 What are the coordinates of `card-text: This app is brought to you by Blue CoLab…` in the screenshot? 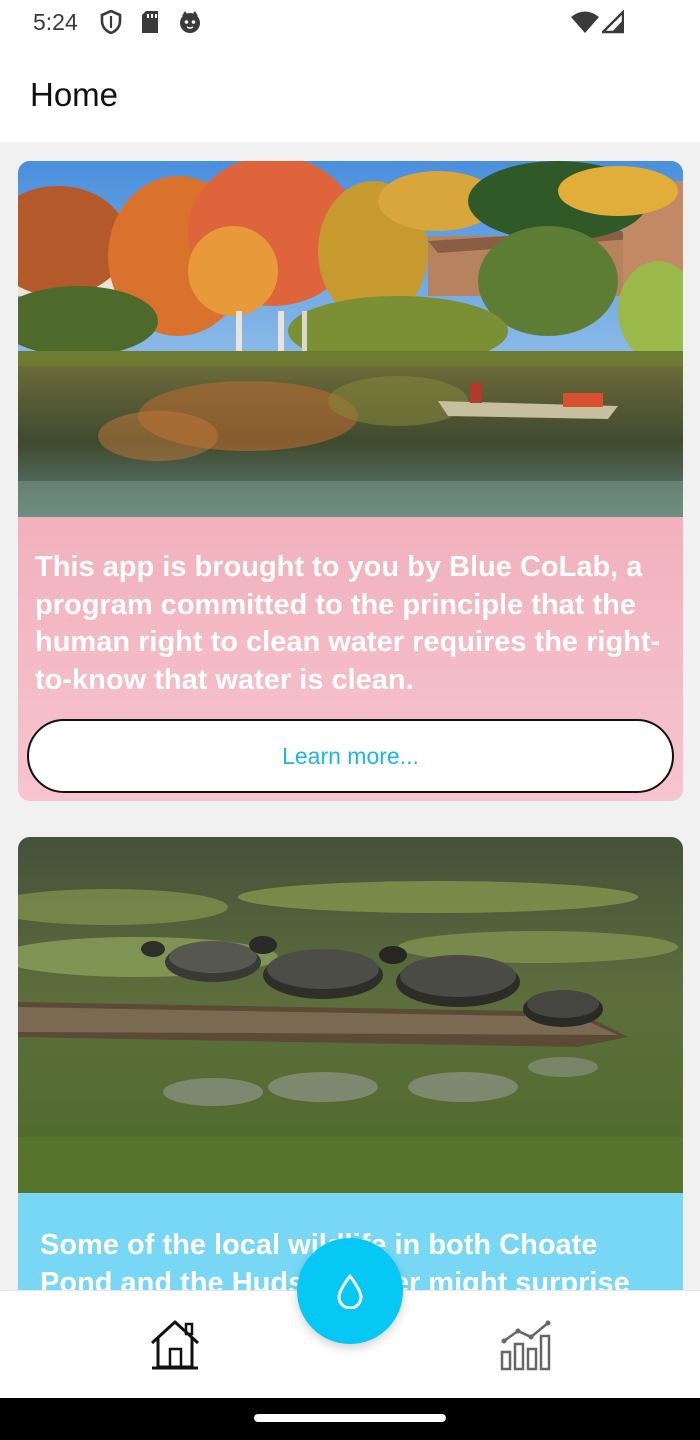 It's located at (348, 623).